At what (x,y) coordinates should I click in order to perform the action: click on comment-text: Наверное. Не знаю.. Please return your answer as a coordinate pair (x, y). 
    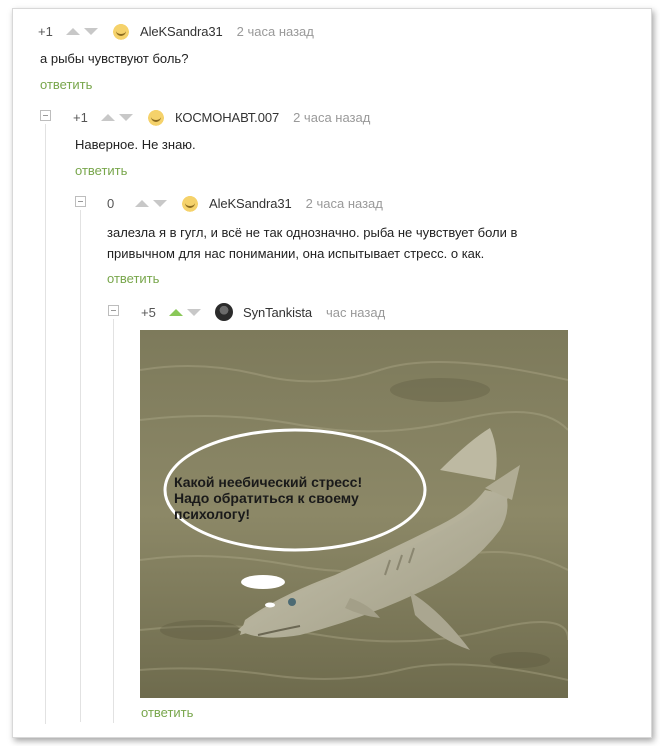
    Looking at the image, I should click on (135, 144).